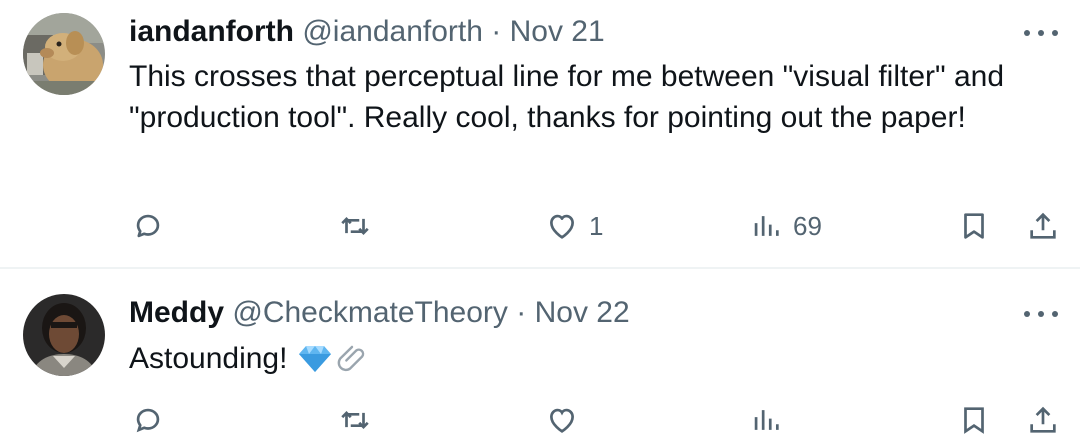 The image size is (1080, 440). I want to click on paperclip-emoji, so click(351, 358).